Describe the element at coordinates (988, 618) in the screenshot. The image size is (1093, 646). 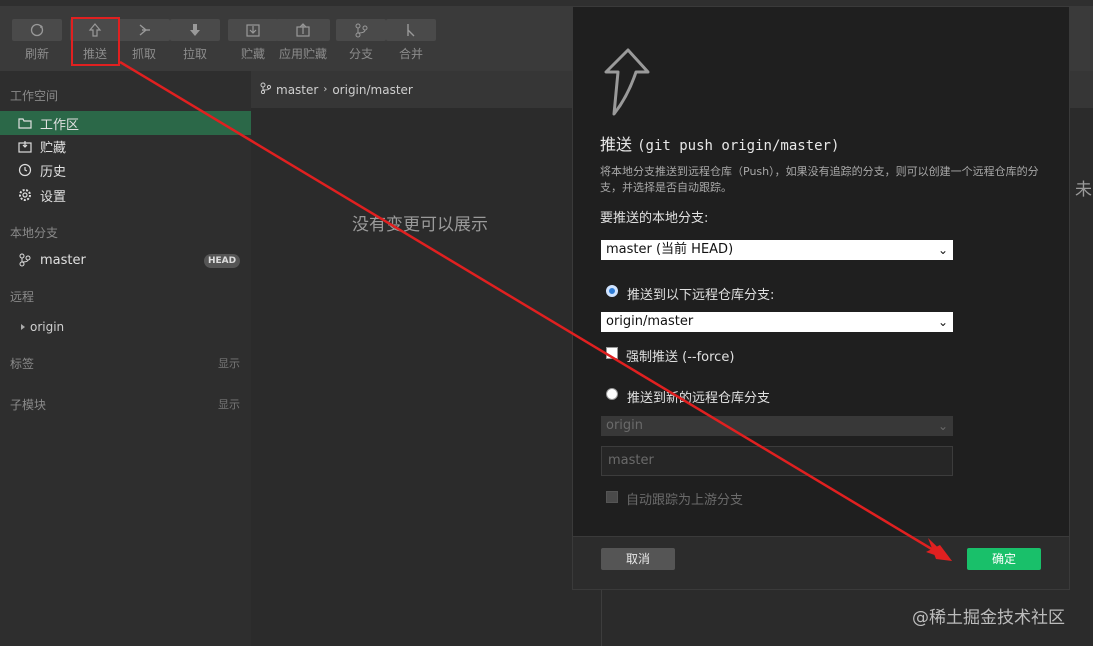
I see `watermark-text: @稀土掘金技术社区` at that location.